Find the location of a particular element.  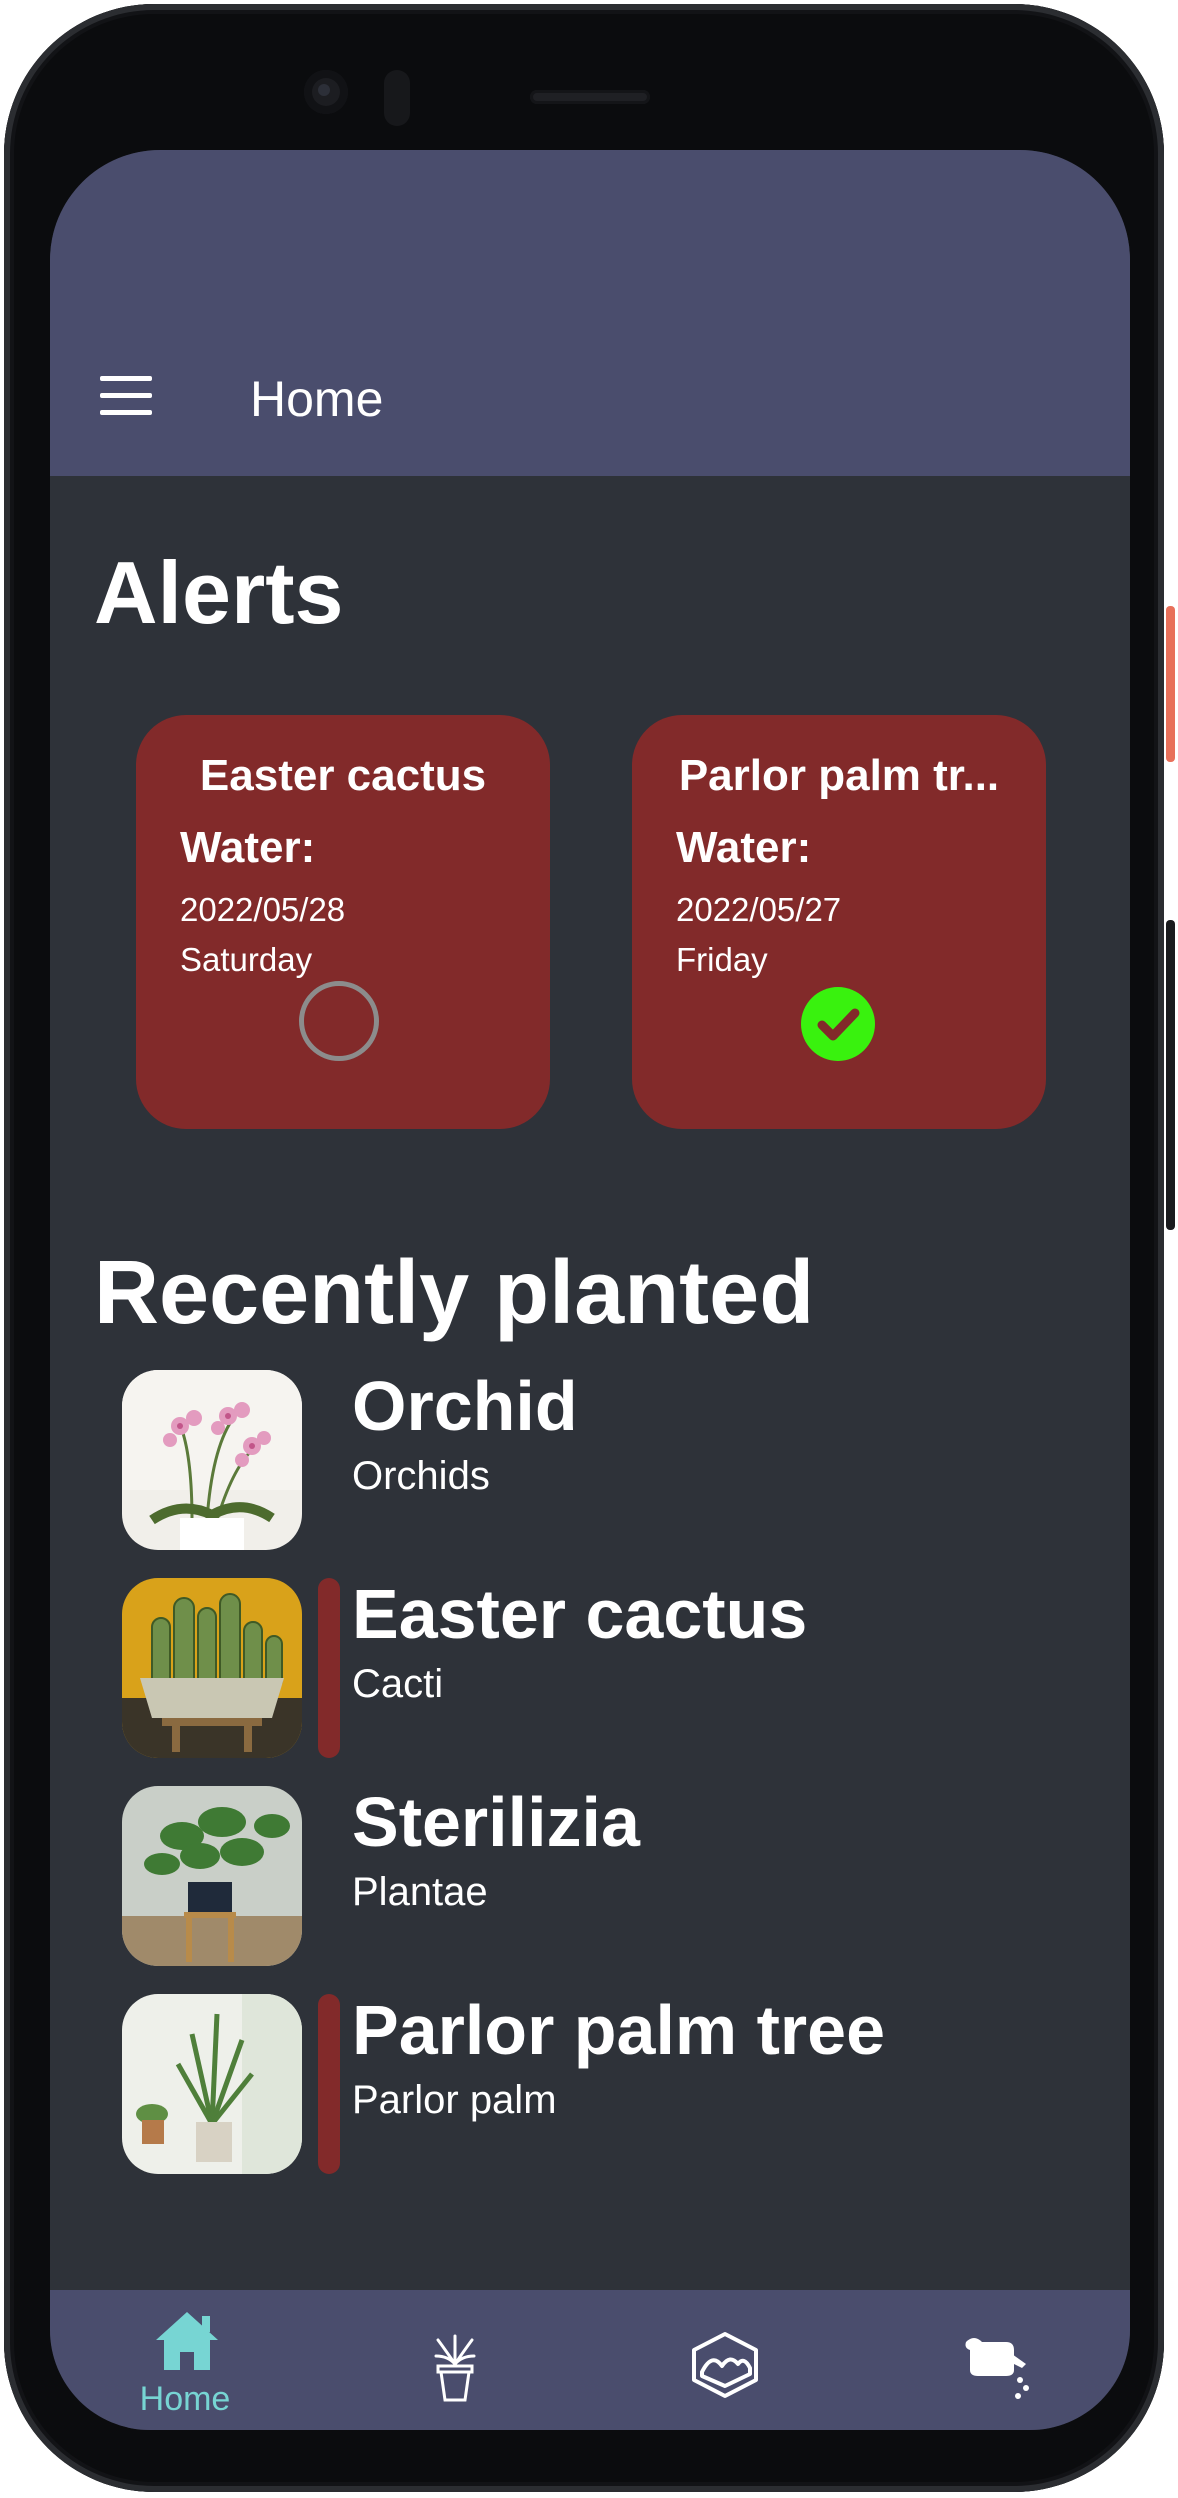

power-button is located at coordinates (1170, 684).